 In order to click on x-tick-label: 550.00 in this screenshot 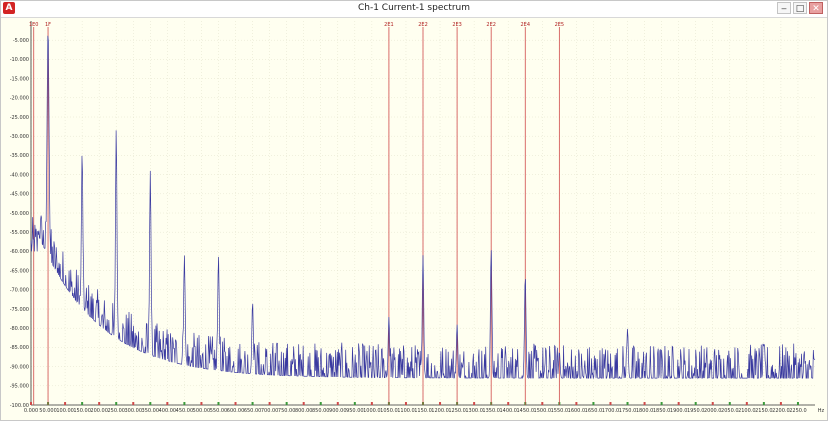, I will do `click(219, 411)`.